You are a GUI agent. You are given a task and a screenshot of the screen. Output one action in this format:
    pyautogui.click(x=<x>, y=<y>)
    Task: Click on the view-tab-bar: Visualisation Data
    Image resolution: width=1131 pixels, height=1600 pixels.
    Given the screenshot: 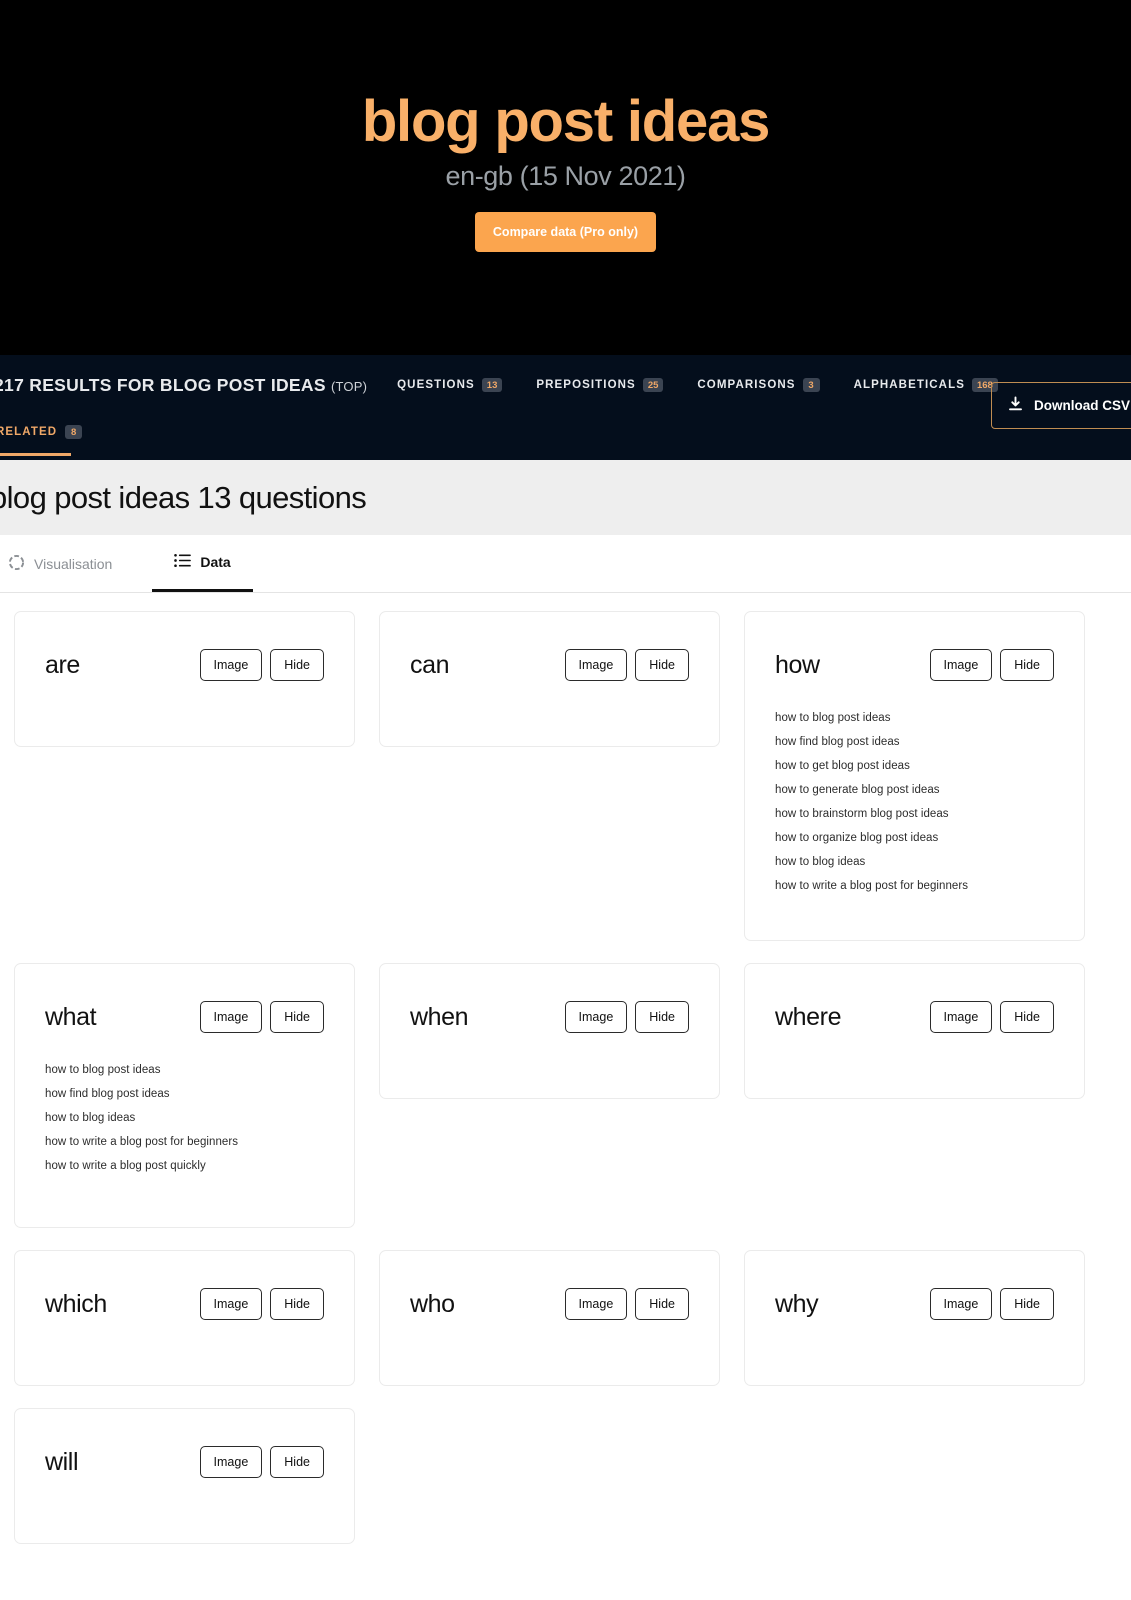 What is the action you would take?
    pyautogui.click(x=565, y=564)
    